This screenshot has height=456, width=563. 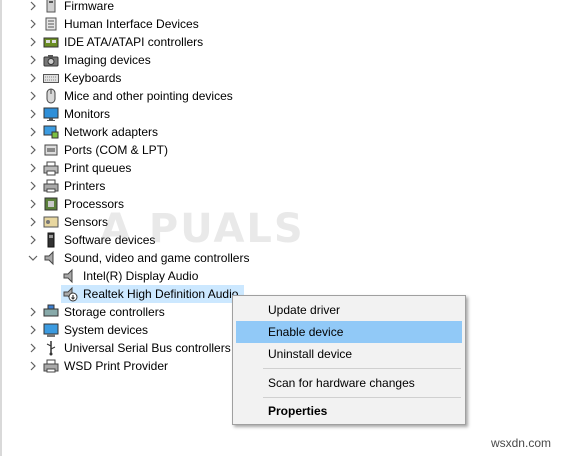 I want to click on tree-item-imaging-devices: Imaging devices, so click(x=150, y=60).